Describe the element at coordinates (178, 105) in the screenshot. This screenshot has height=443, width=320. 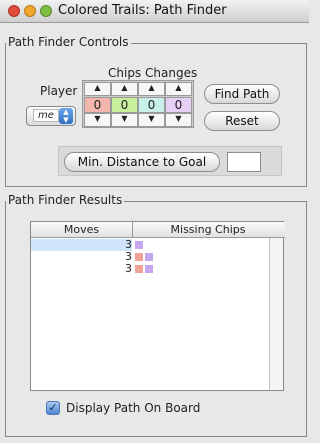
I see `chip-value-4: 0` at that location.